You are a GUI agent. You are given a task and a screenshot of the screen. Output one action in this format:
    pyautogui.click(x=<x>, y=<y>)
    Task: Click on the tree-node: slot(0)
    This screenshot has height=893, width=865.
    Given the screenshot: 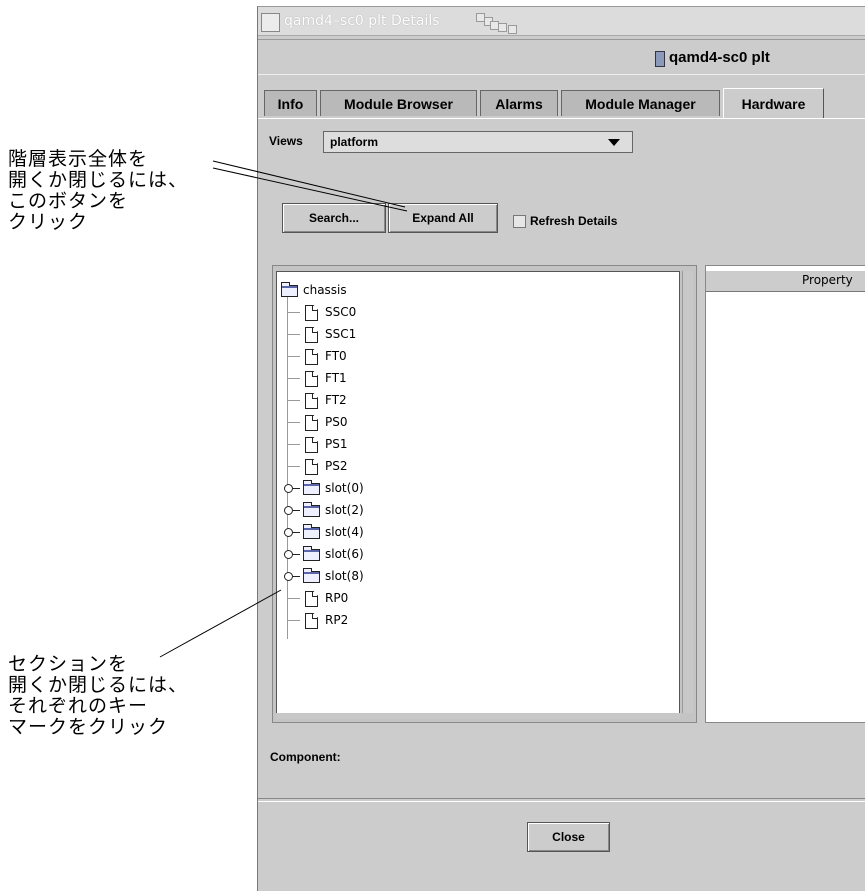 What is the action you would take?
    pyautogui.click(x=368, y=488)
    